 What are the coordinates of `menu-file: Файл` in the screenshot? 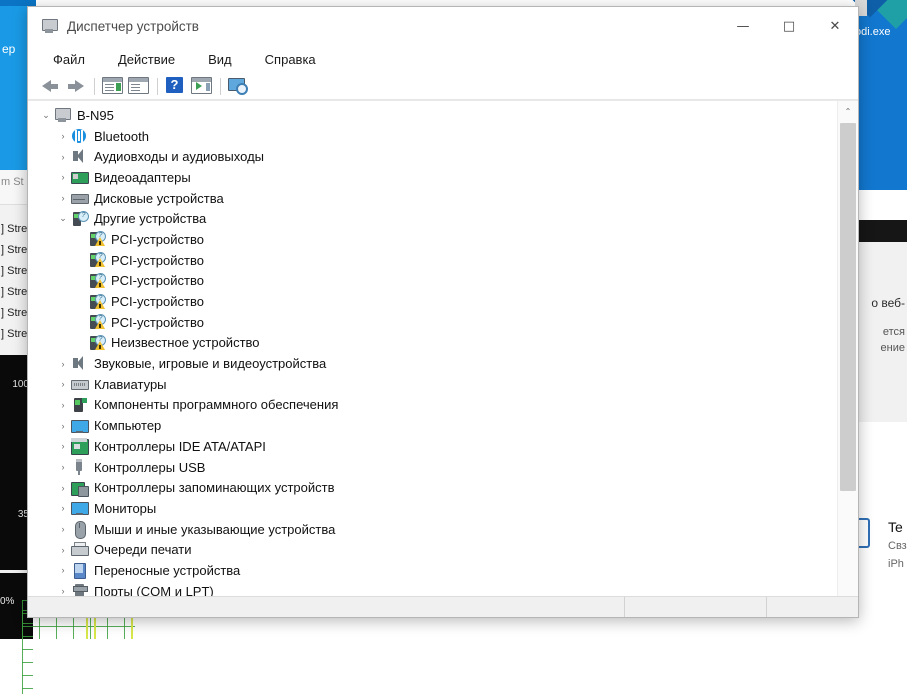 It's located at (69, 59).